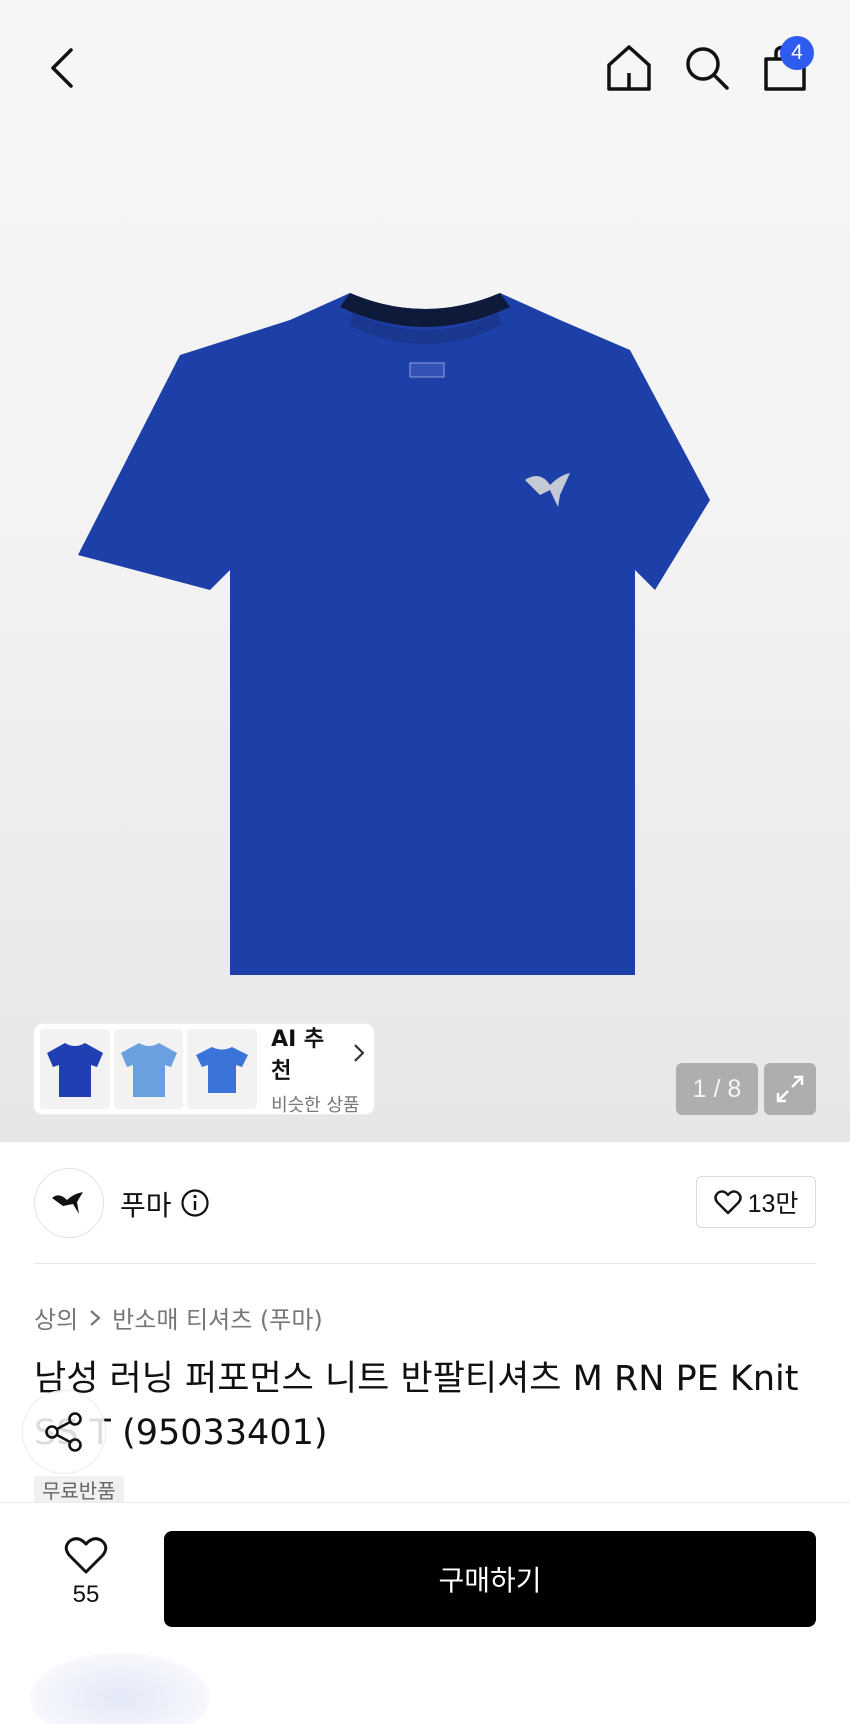 The width and height of the screenshot is (850, 1724). Describe the element at coordinates (86, 1580) in the screenshot. I see `wishlist-button: 55` at that location.